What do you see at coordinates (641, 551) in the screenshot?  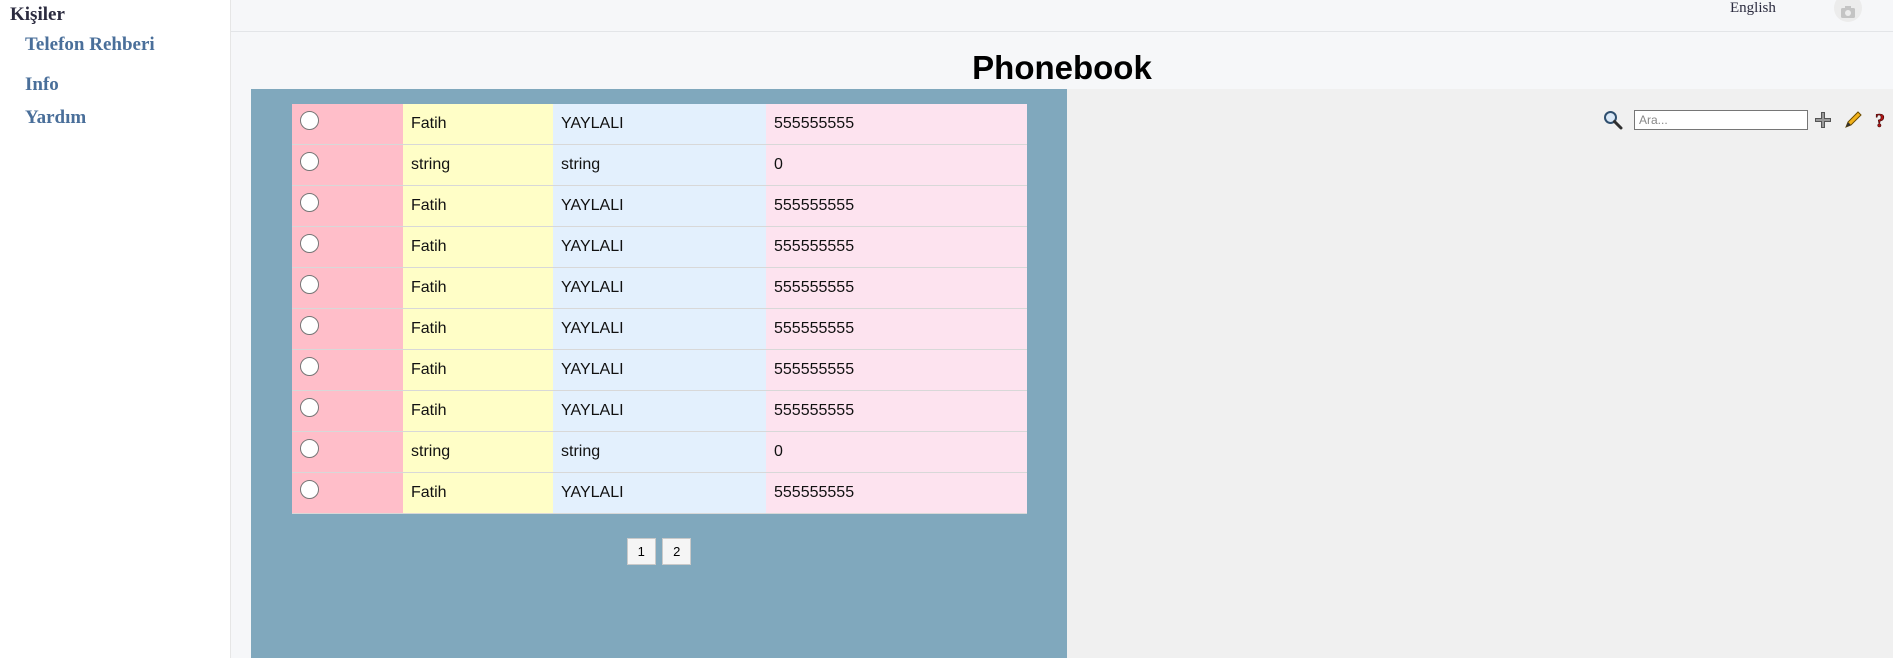 I see `page-button-1: 1` at bounding box center [641, 551].